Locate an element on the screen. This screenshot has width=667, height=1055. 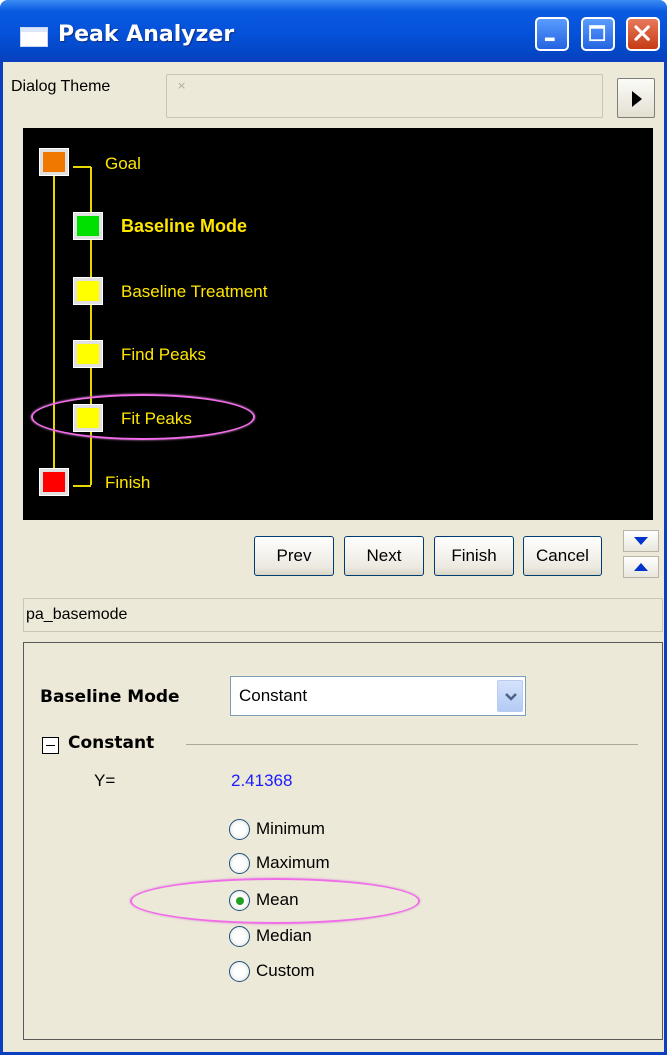
dialog-theme-combo: × is located at coordinates (384, 96).